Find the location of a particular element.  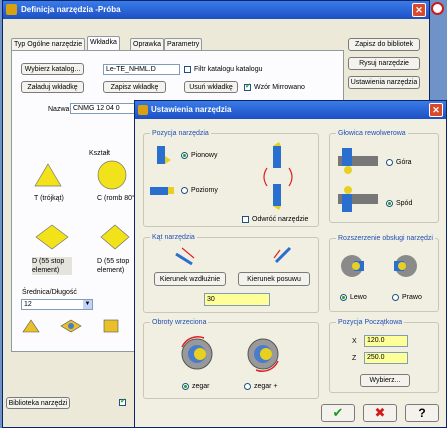

turret-group: Głowica rewolwerowa Góra Spód is located at coordinates (384, 176).